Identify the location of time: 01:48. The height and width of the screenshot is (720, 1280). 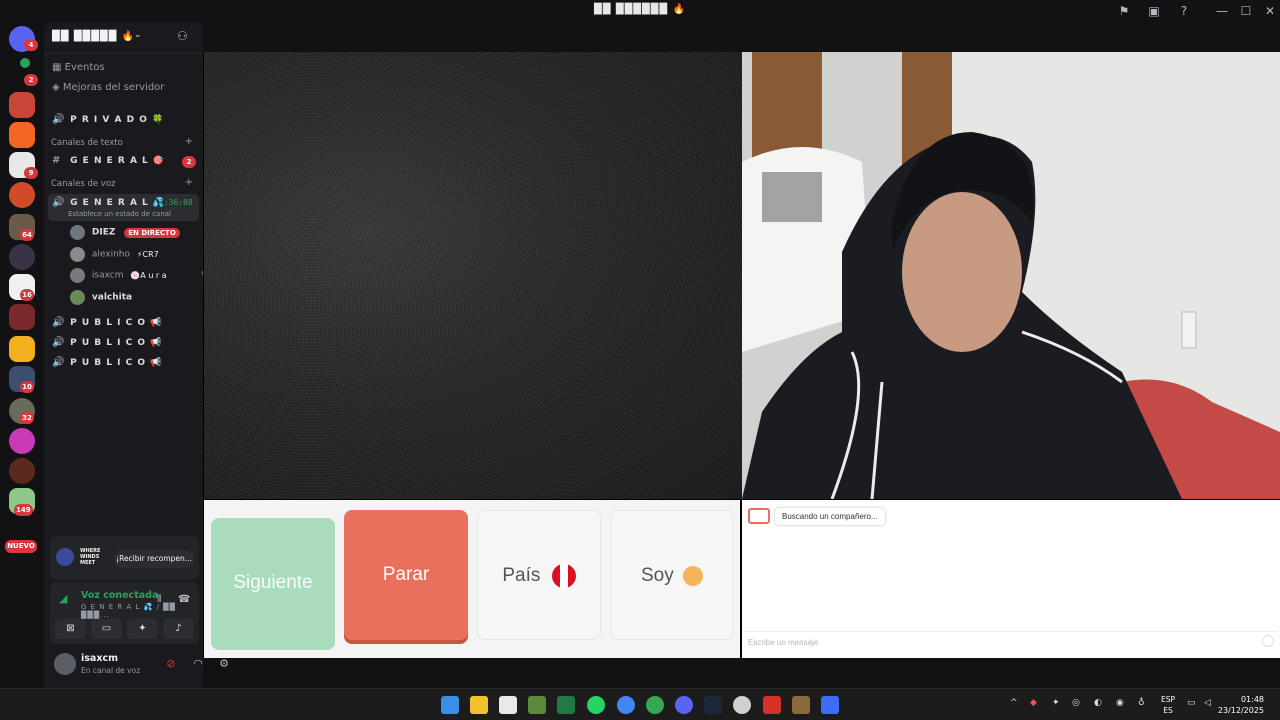
(1252, 699).